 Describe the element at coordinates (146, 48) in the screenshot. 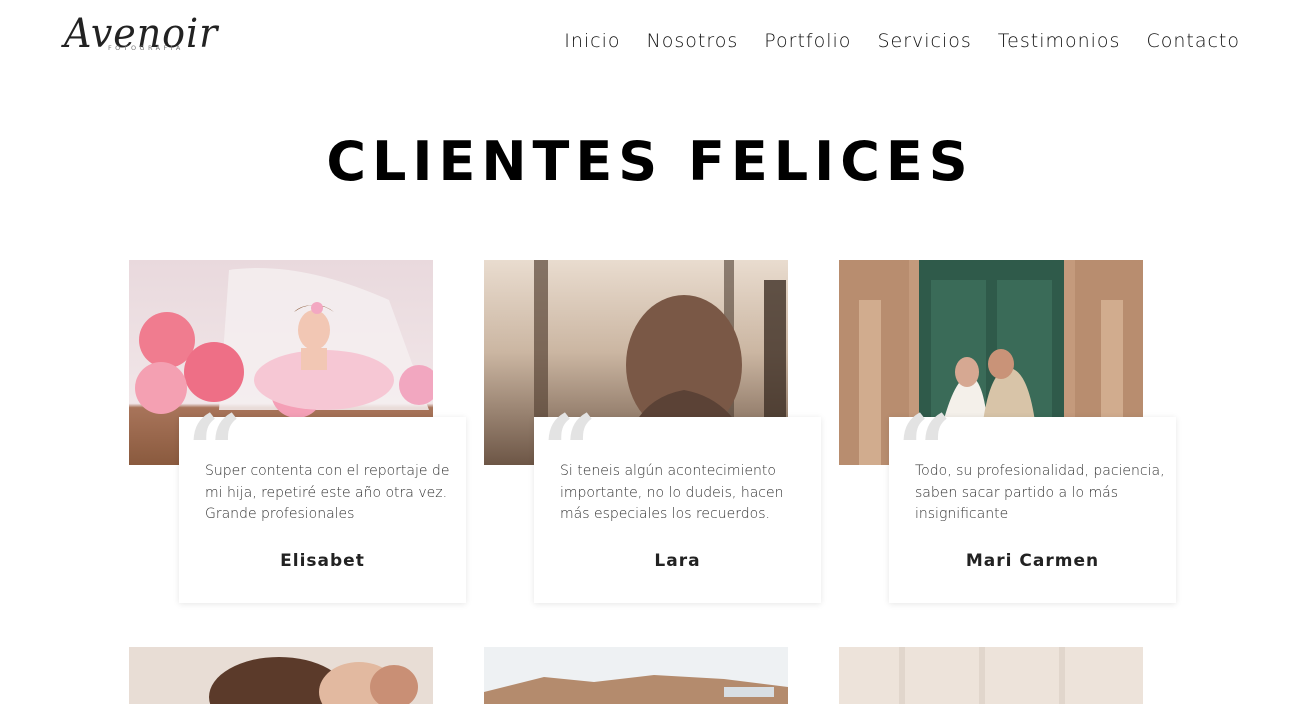

I see `logo-subtext: FOTOGRAFIA` at that location.